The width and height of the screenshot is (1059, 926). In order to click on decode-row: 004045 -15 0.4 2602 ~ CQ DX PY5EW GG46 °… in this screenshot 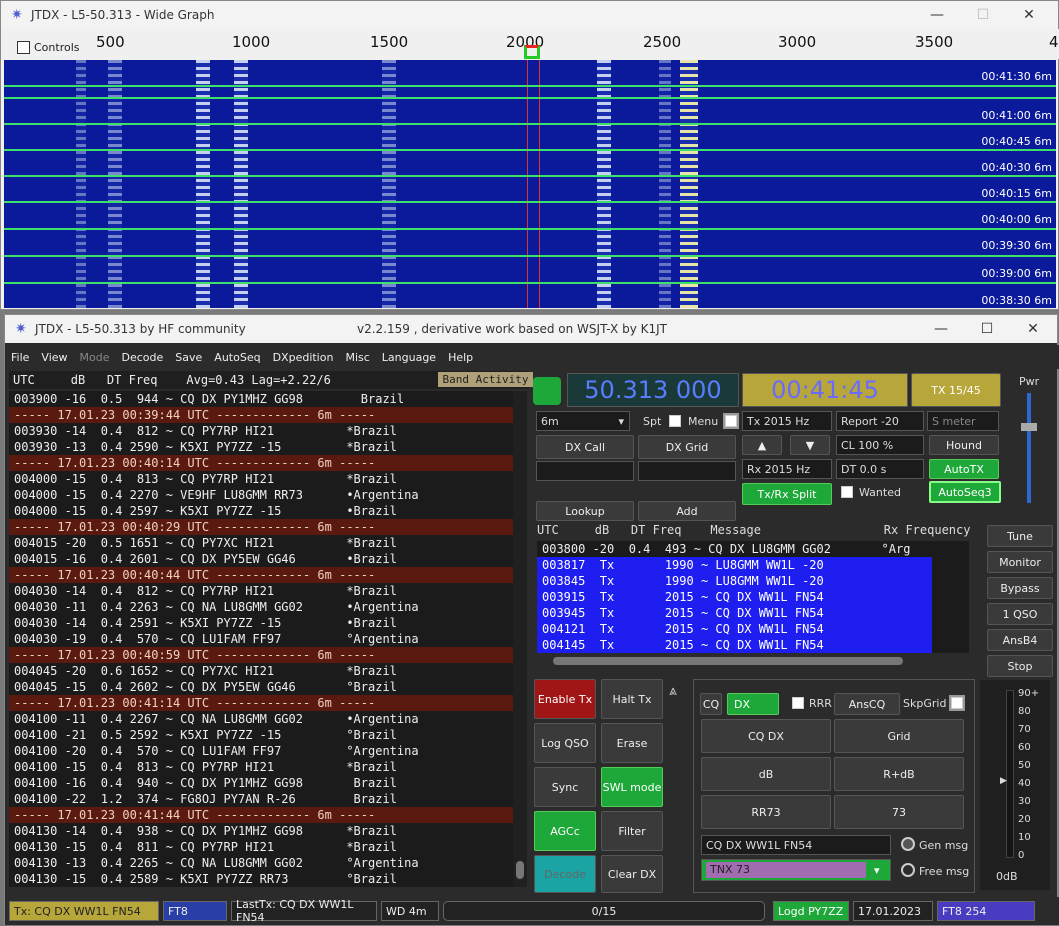, I will do `click(262, 687)`.